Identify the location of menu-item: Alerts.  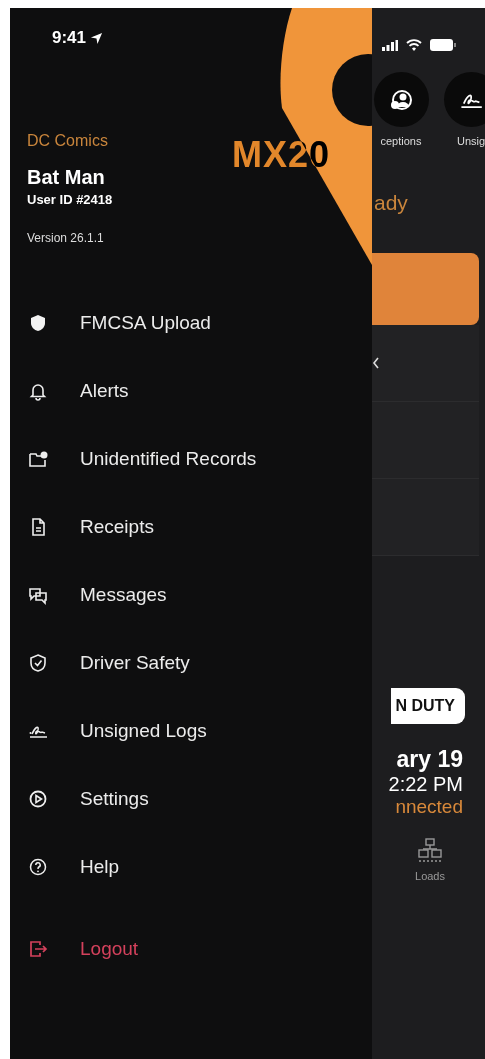
(191, 391).